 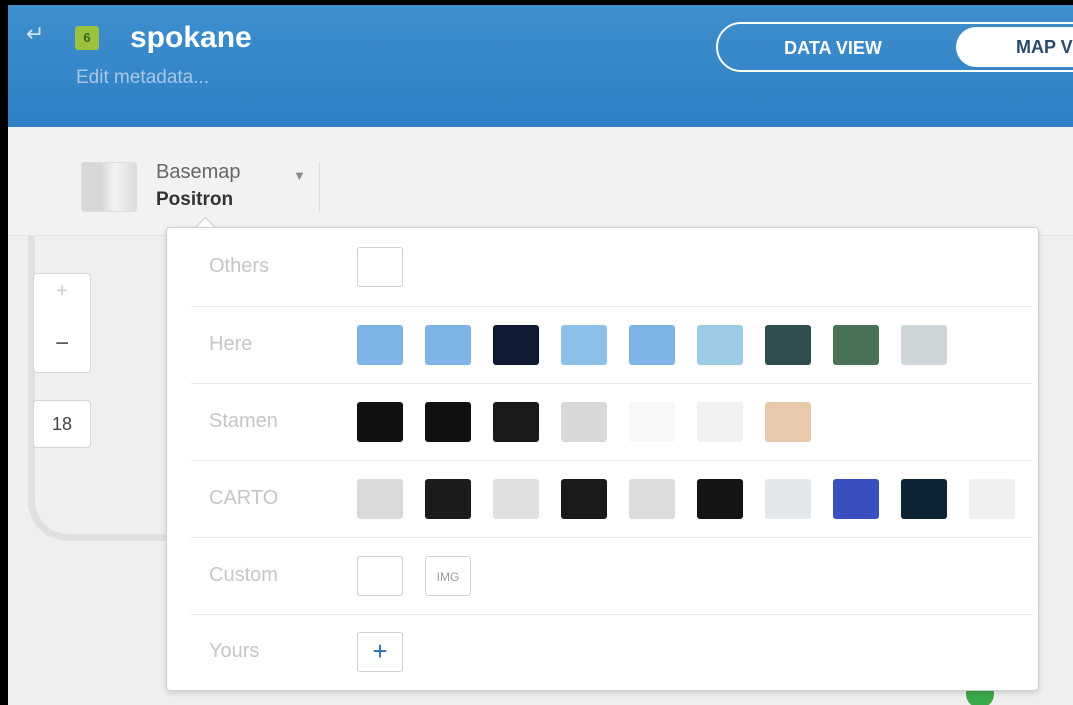 What do you see at coordinates (1014, 47) in the screenshot?
I see `tab-map-view: MAP V` at bounding box center [1014, 47].